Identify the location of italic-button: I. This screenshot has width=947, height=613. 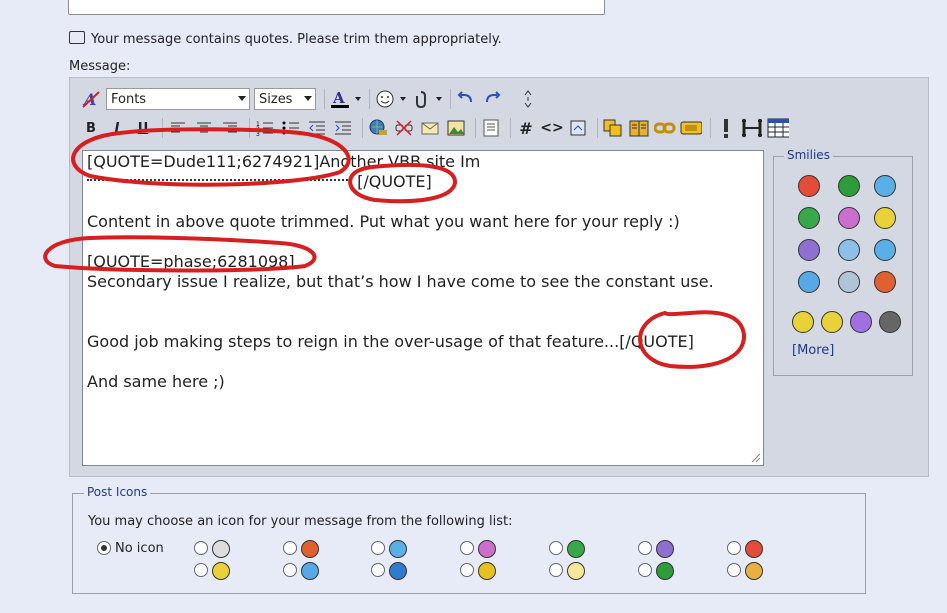
(117, 128).